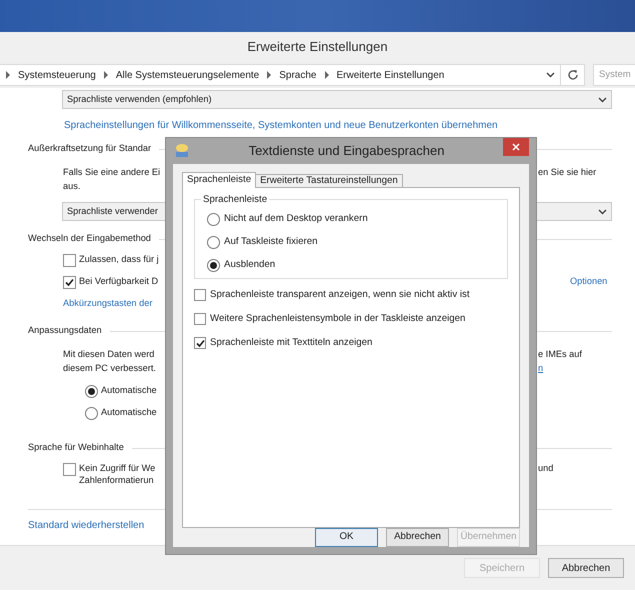 This screenshot has width=635, height=599. Describe the element at coordinates (119, 259) in the screenshot. I see `checkbox-label: Zulassen, dass für j` at that location.